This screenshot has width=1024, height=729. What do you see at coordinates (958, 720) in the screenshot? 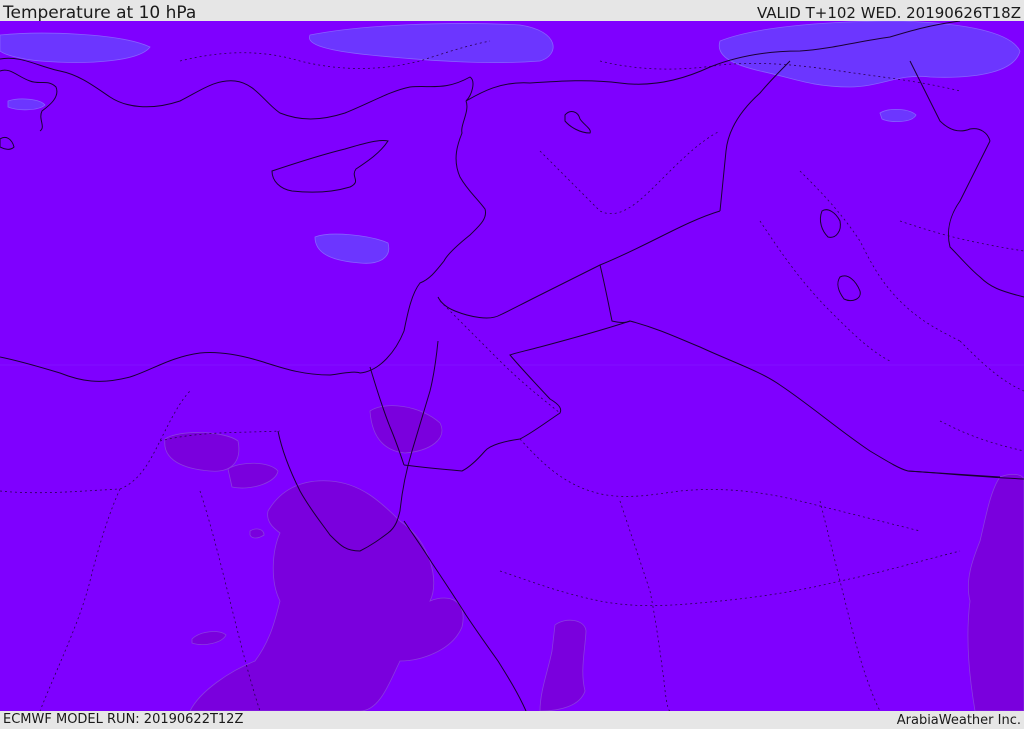
I see `credit-label: ArabiaWeather Inc.` at bounding box center [958, 720].